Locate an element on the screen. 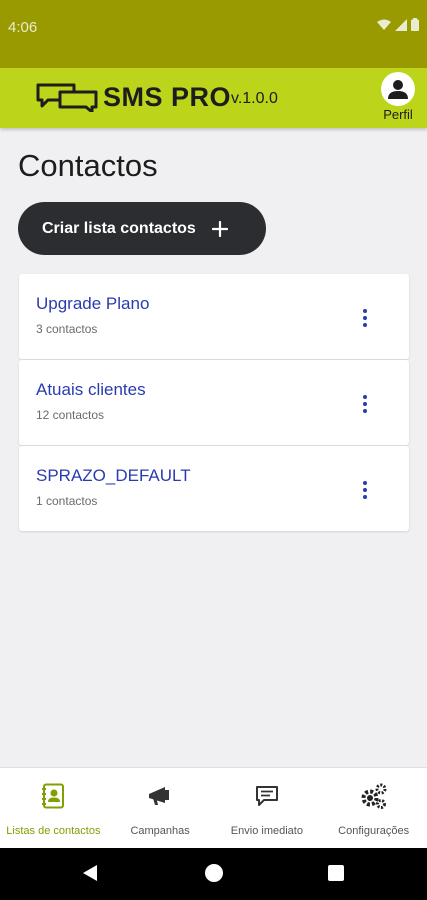  nav-item-contact-lists: Listas de contactos is located at coordinates (53, 808).